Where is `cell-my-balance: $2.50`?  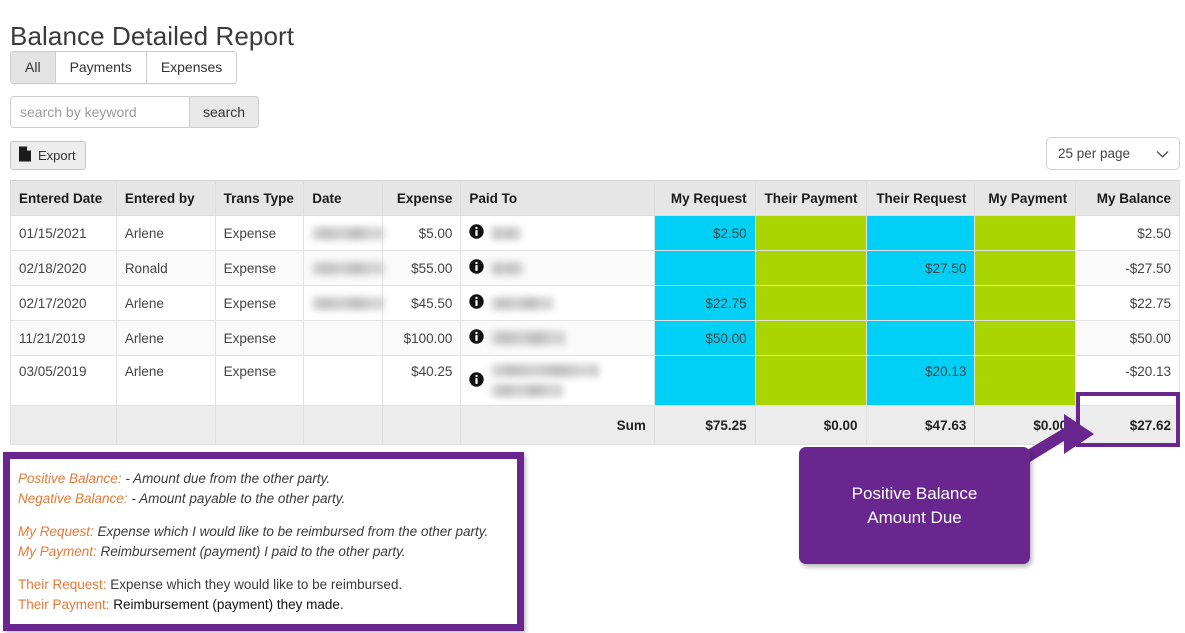 cell-my-balance: $2.50 is located at coordinates (1127, 233).